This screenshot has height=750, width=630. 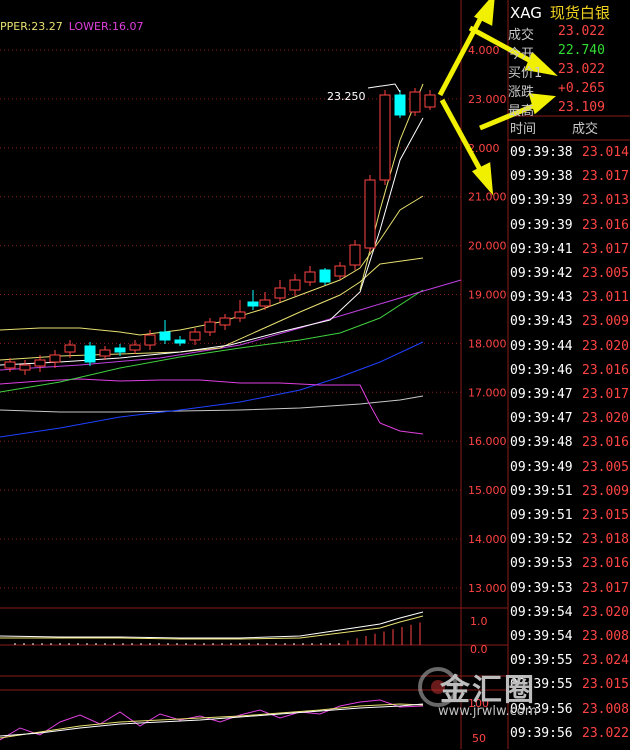 What do you see at coordinates (488, 711) in the screenshot?
I see `watermark-url: www.jrwlw.com` at bounding box center [488, 711].